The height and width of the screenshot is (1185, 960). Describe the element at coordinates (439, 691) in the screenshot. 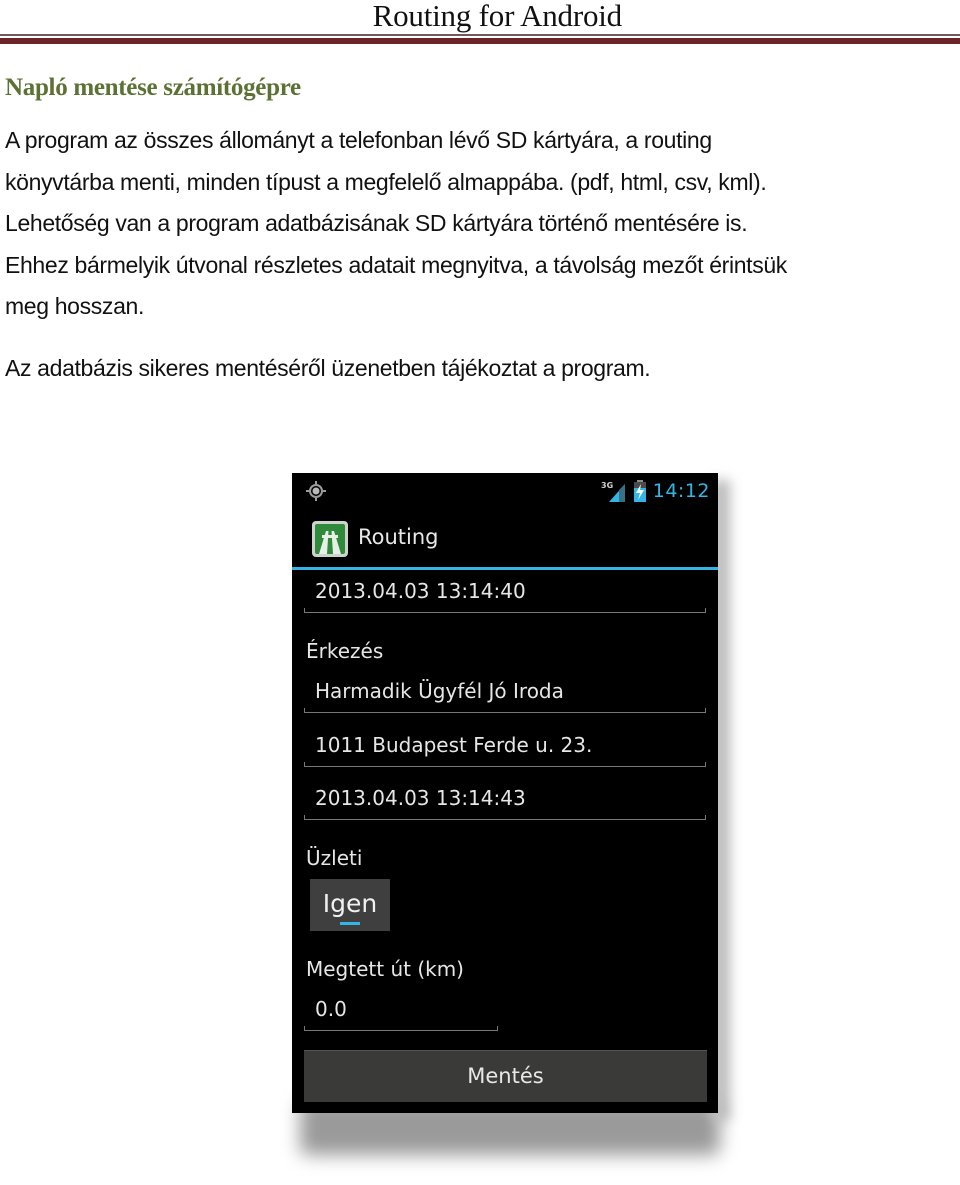

I see `arrival-name-value: Harmadik Ügyfél Jó Iroda` at that location.